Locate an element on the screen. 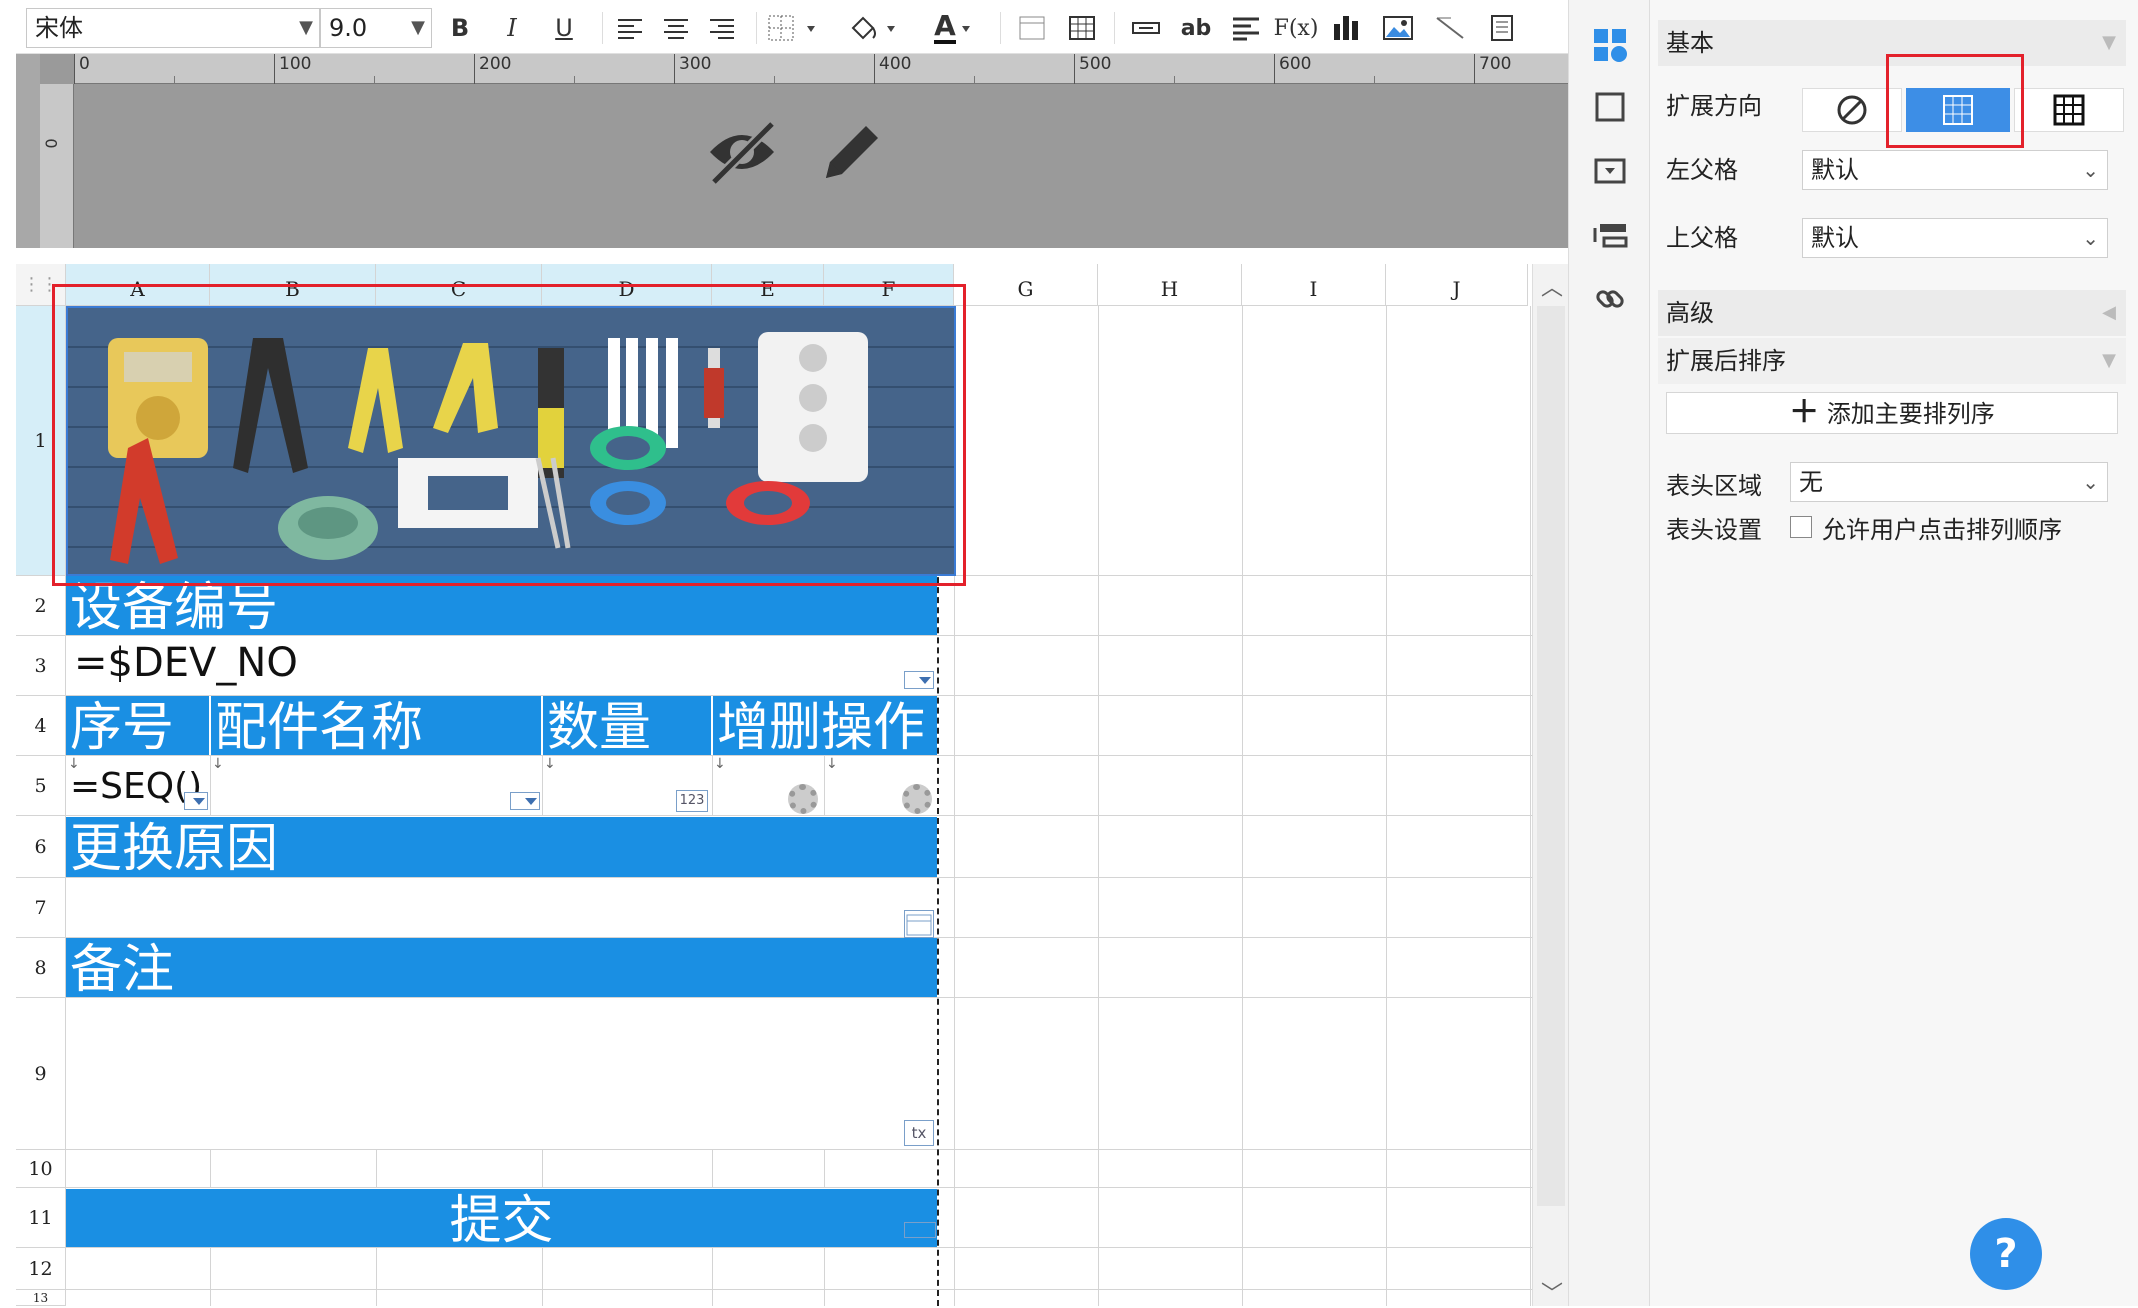 Image resolution: width=2138 pixels, height=1308 pixels. vertical-ruler: 0 is located at coordinates (57, 166).